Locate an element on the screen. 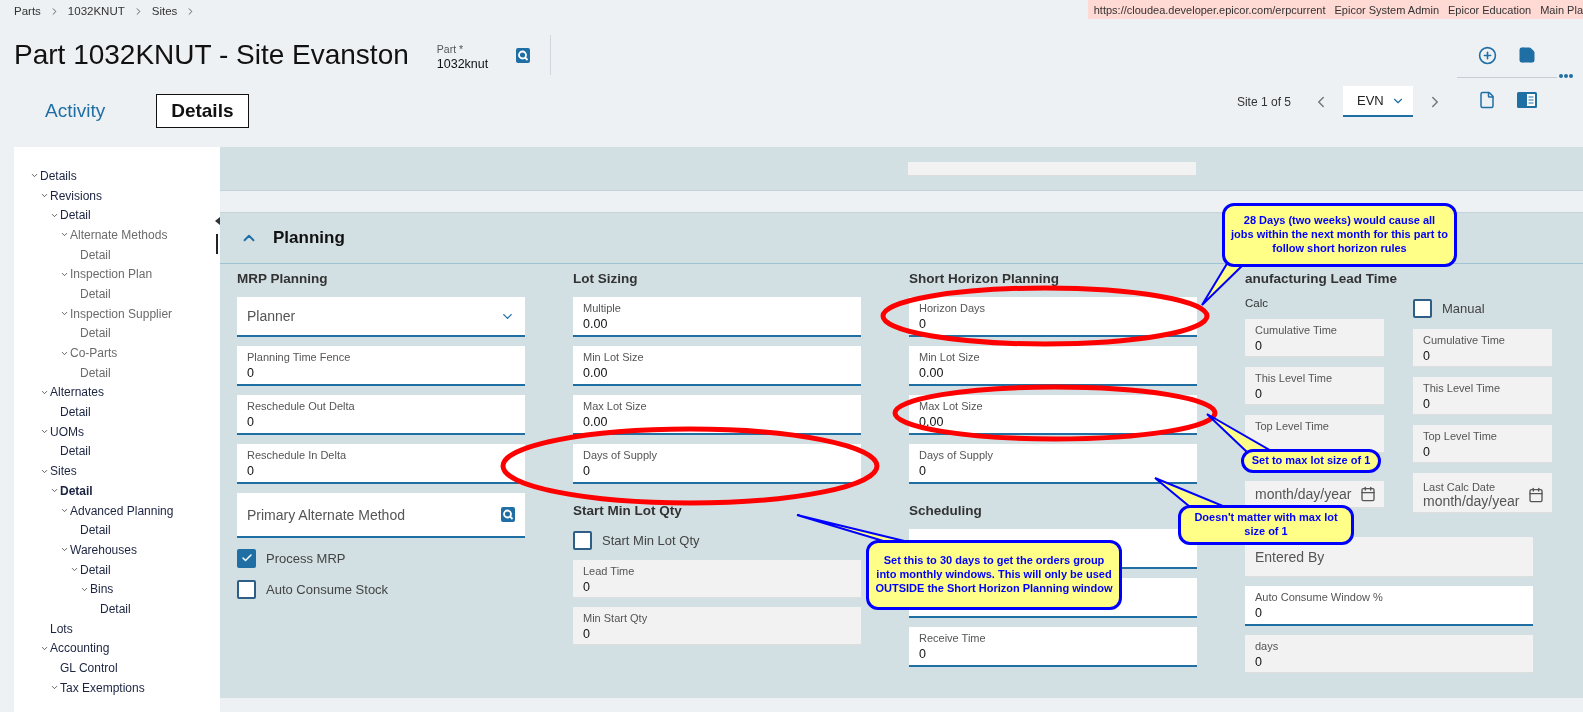  callout-note: Set to max lot size of 1 is located at coordinates (1311, 461).